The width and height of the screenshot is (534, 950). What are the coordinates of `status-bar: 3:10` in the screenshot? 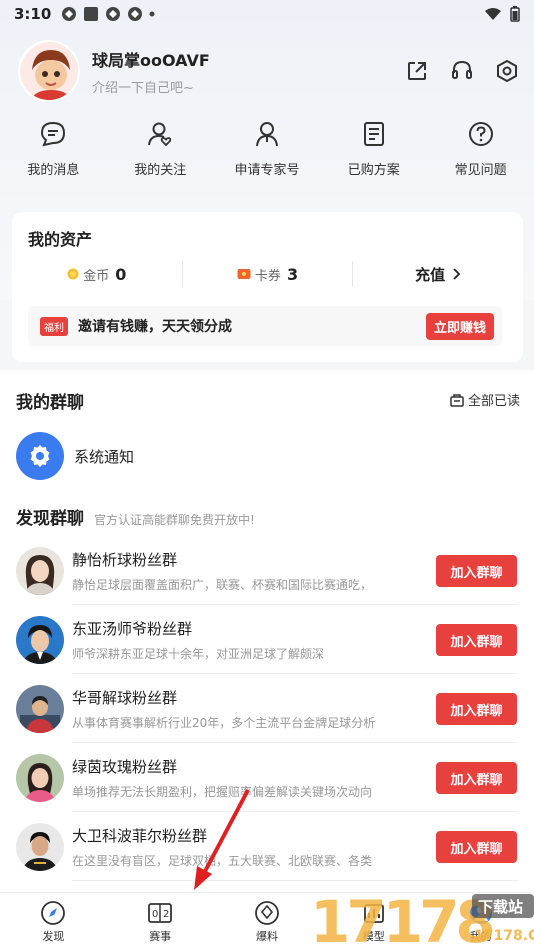 It's located at (267, 14).